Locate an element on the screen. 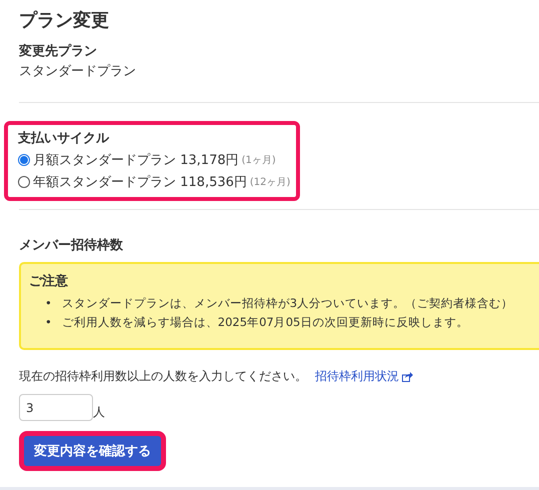 This screenshot has height=490, width=539. instruction-text: 現在の招待枠利用数以上の人数を入力してください。 is located at coordinates (163, 376).